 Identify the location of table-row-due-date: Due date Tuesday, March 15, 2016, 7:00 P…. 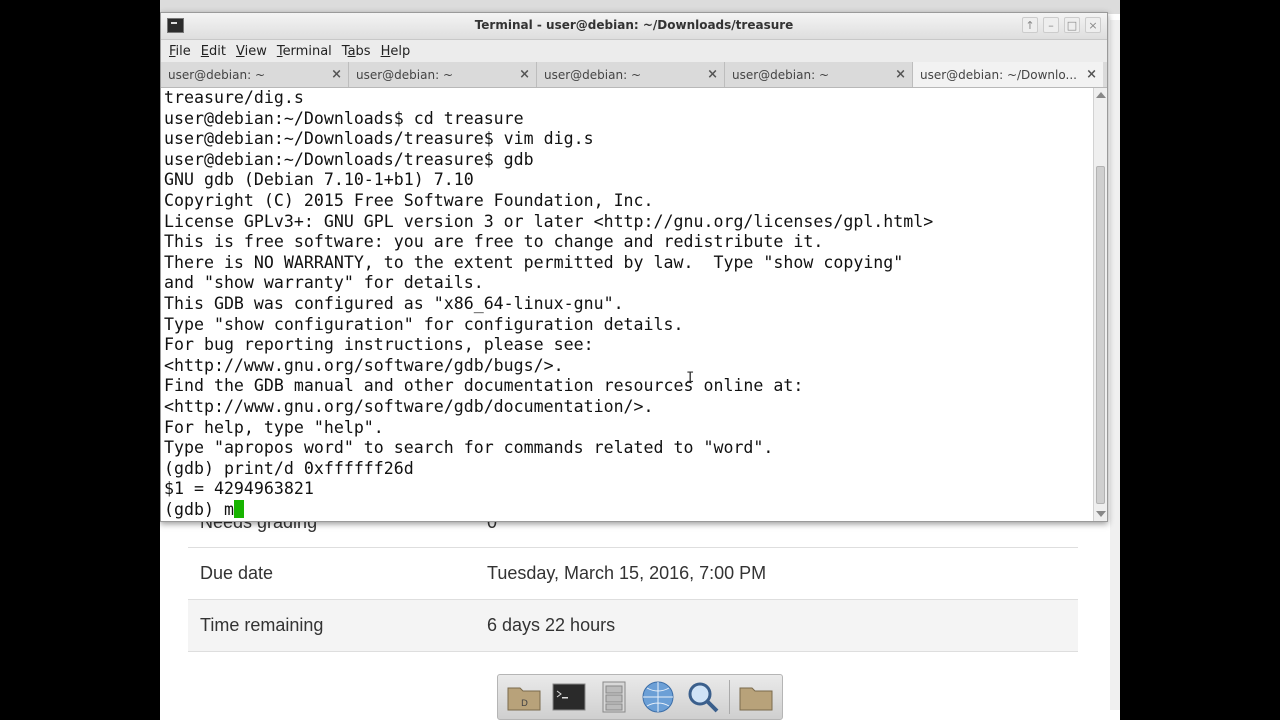
(633, 574).